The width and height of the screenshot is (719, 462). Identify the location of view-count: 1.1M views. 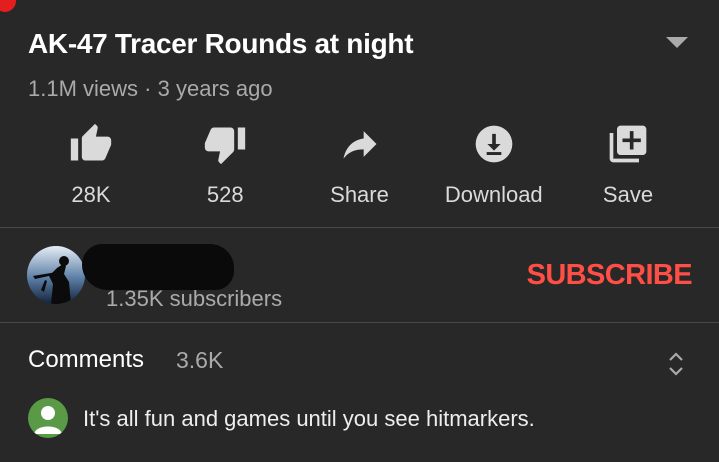
(83, 88).